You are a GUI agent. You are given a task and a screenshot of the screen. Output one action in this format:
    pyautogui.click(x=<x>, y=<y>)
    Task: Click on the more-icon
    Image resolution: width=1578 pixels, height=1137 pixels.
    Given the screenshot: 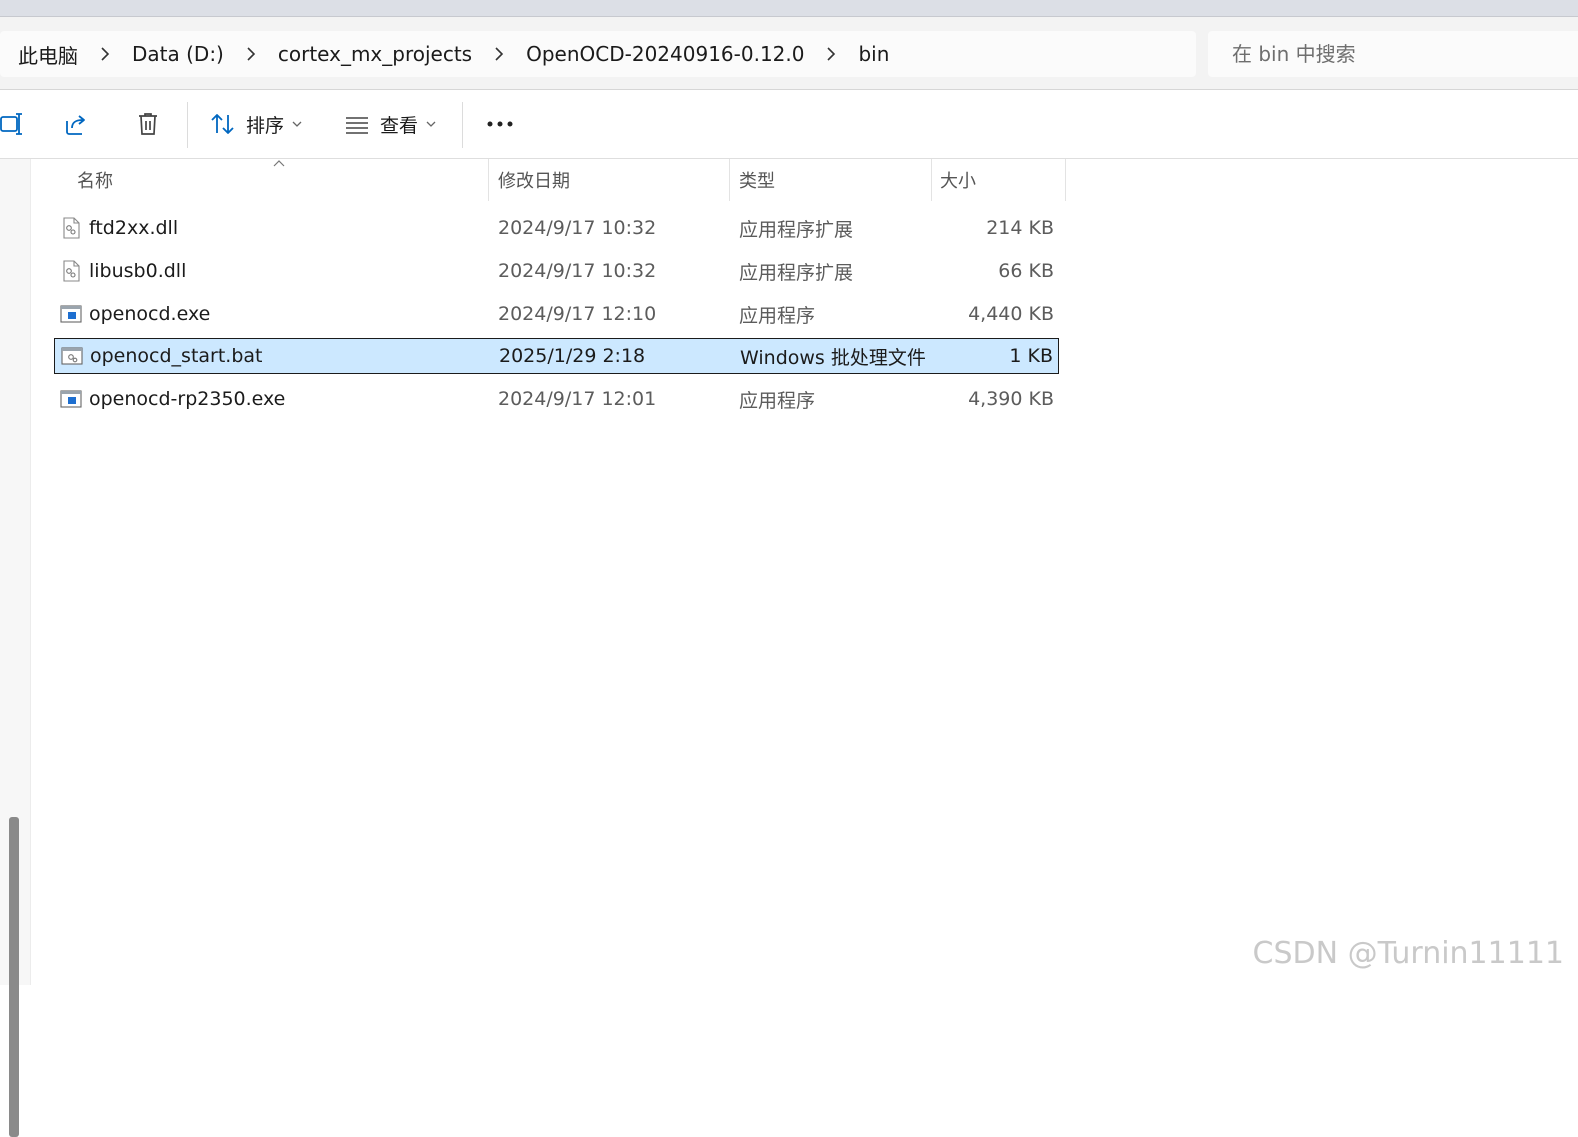 What is the action you would take?
    pyautogui.click(x=500, y=124)
    